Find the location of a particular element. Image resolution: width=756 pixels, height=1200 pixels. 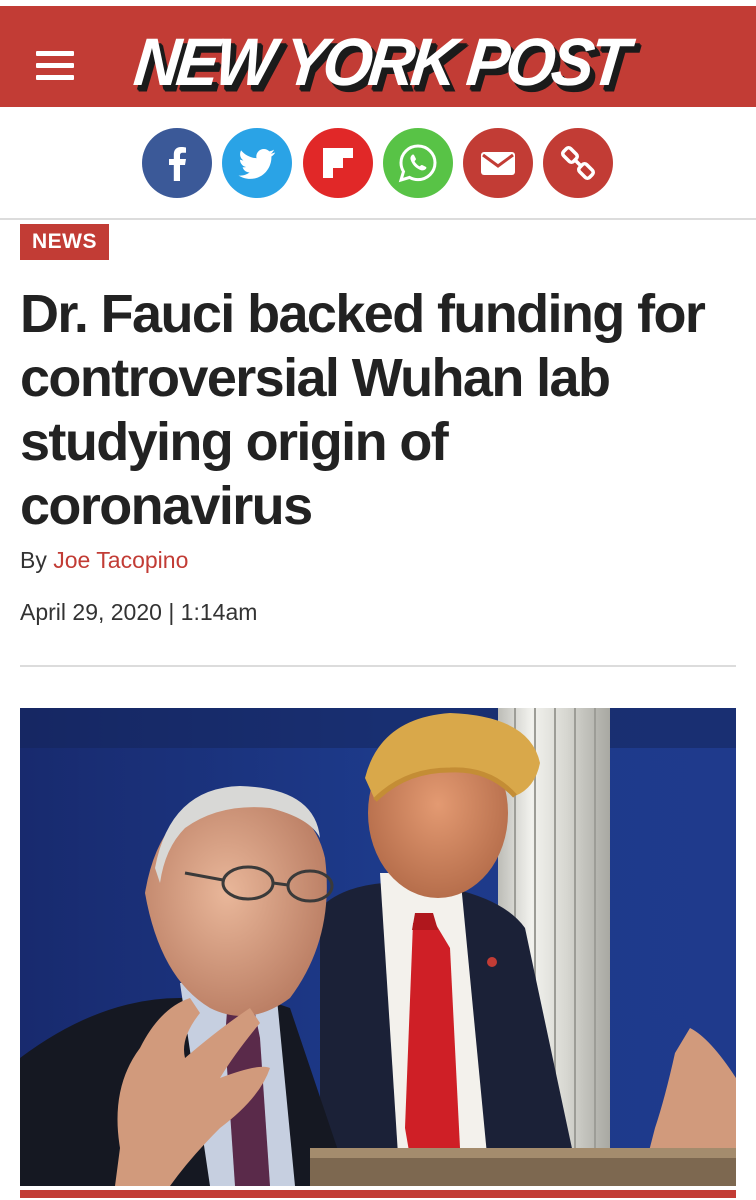

email-icon is located at coordinates (498, 163).